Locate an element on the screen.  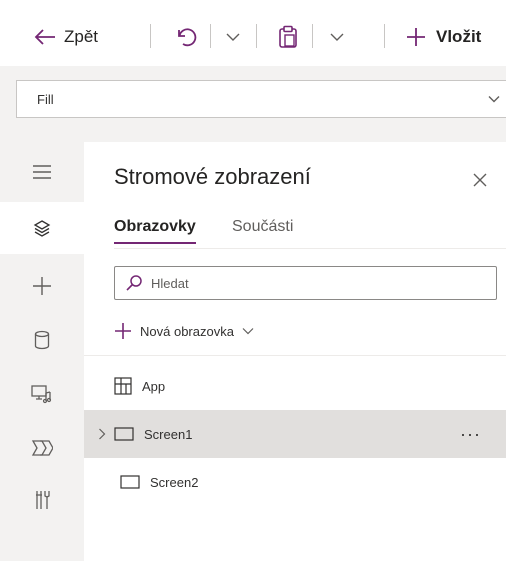
formula-bar: Fill is located at coordinates (253, 104).